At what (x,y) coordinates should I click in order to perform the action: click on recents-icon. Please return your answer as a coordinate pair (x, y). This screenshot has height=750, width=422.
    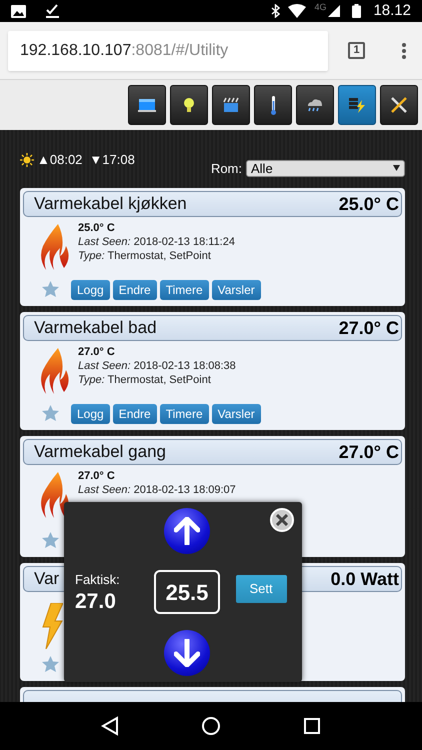
    Looking at the image, I should click on (312, 726).